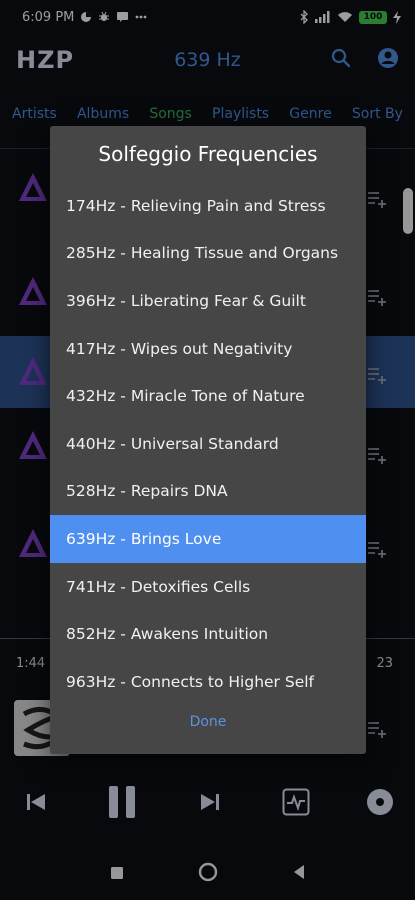 The width and height of the screenshot is (415, 900). I want to click on dialog-title: Solfeggio Frequencies, so click(208, 154).